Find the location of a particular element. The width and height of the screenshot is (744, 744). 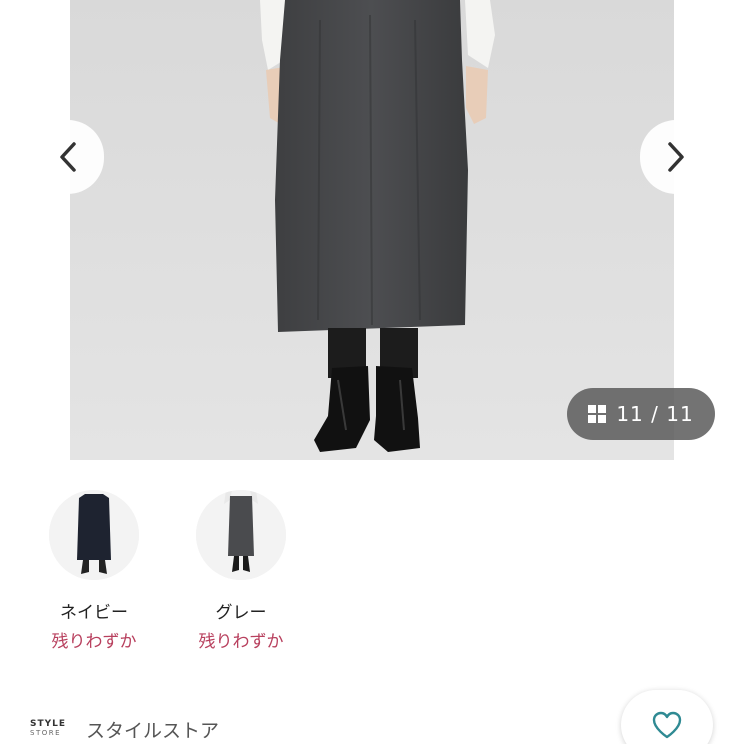

store-logo: STYLE STORE is located at coordinates (50, 729).